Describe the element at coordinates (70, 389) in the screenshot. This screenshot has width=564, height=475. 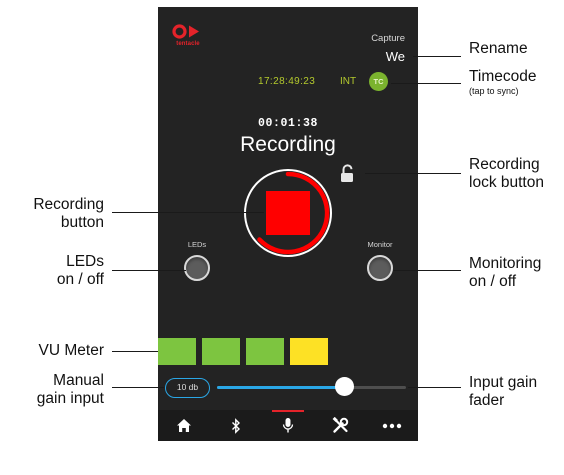
I see `callout-manual-gain: Manual gain input` at that location.